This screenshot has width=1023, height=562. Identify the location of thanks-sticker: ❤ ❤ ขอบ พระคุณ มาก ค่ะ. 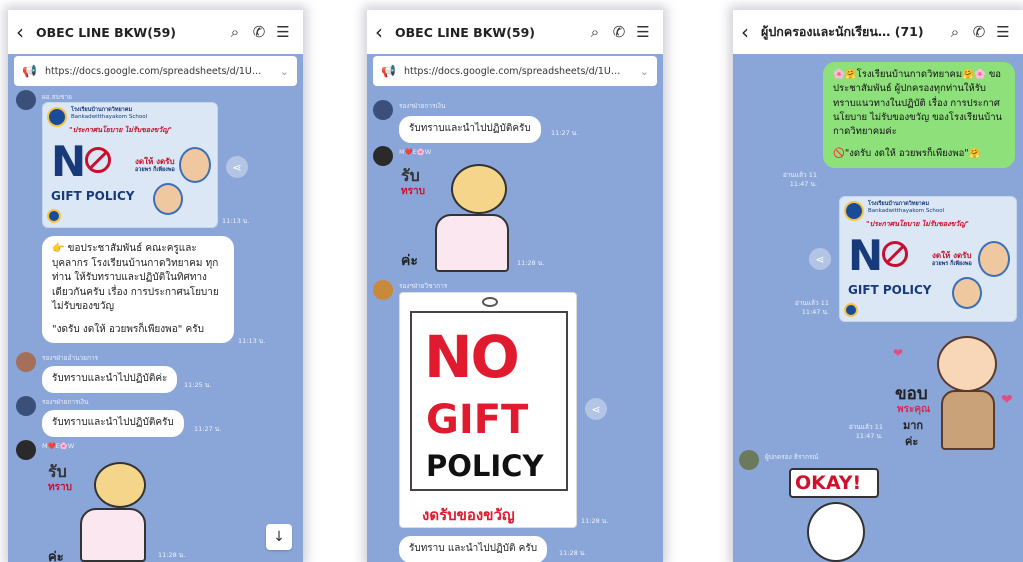
(953, 393).